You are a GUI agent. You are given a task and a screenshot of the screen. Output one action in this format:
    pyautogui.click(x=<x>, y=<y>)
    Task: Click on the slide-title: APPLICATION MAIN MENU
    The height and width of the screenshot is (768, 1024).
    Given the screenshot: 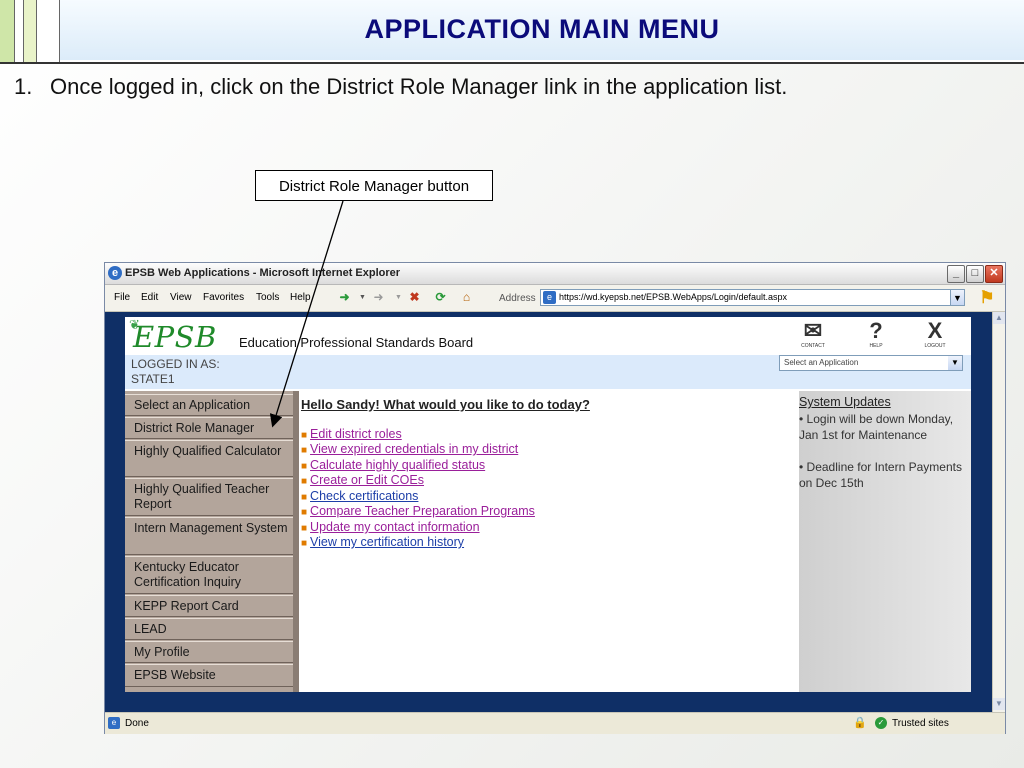 What is the action you would take?
    pyautogui.click(x=542, y=29)
    